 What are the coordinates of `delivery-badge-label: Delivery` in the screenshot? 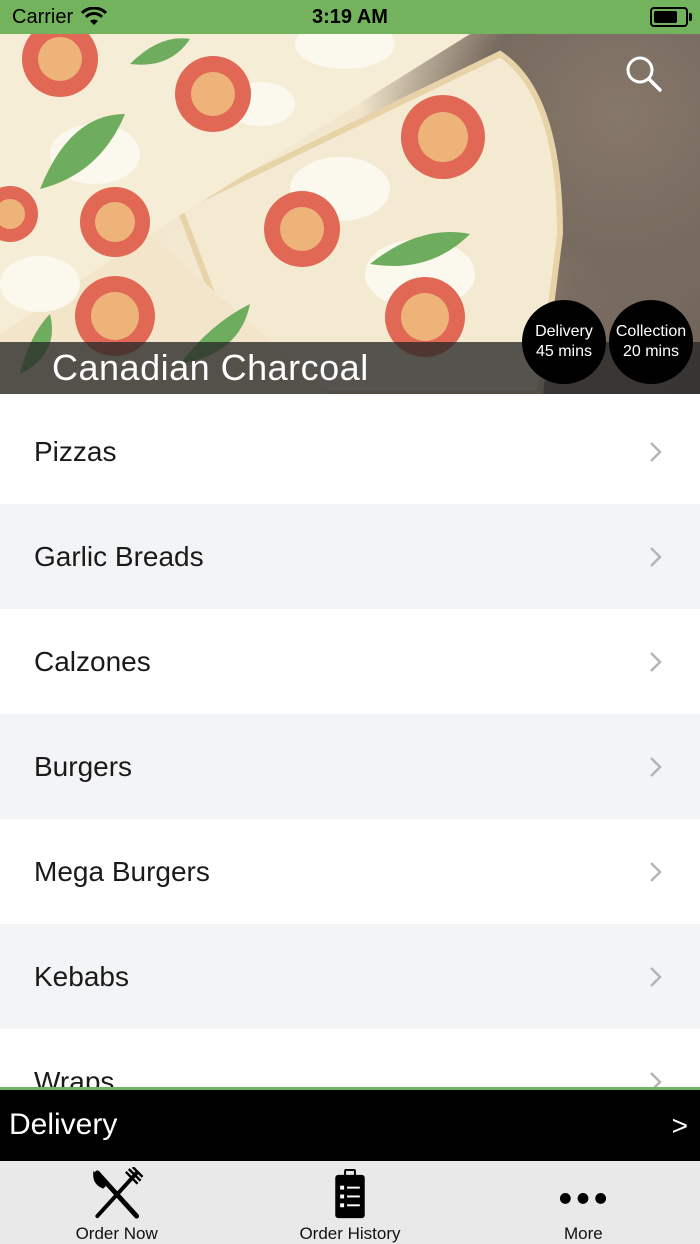 It's located at (564, 331).